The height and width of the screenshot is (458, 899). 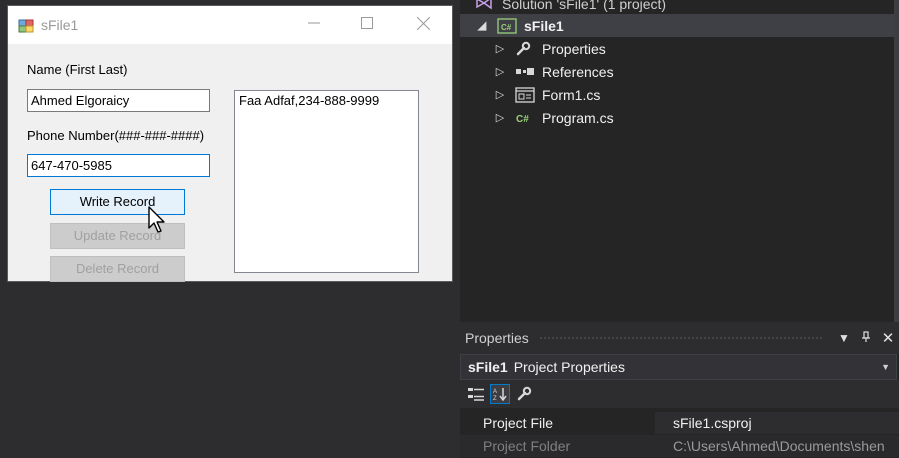 I want to click on project-node: ◢ C# sFile1, so click(x=679, y=25).